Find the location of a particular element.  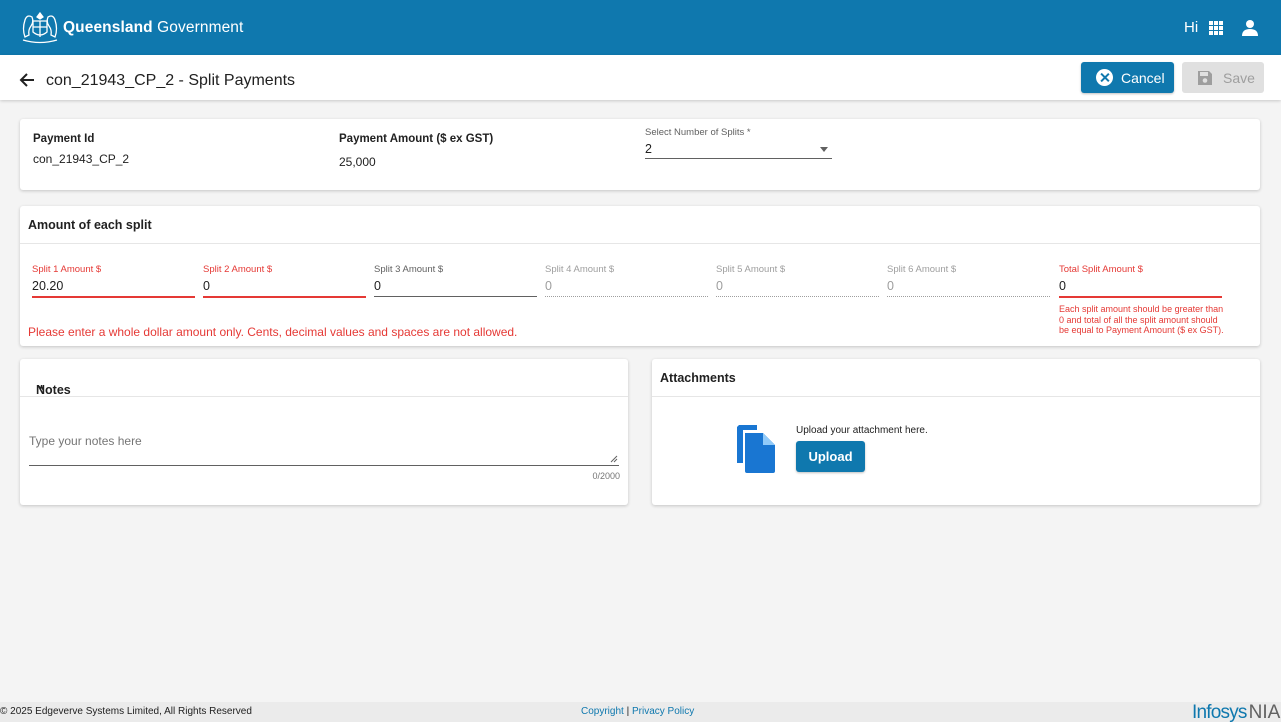

payment-amount-value: 25,000 is located at coordinates (357, 162).